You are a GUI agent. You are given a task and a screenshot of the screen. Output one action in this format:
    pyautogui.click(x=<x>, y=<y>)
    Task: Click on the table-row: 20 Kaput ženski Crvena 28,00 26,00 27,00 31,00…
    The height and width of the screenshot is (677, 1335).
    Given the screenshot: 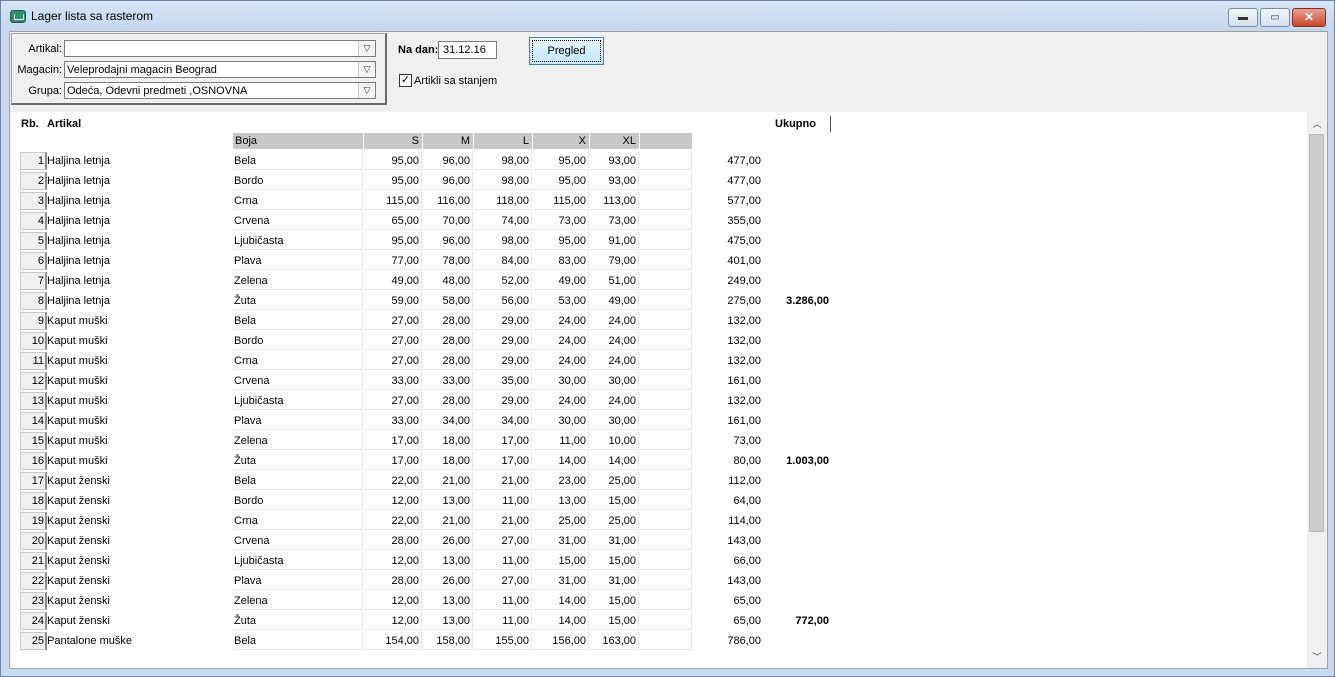 What is the action you would take?
    pyautogui.click(x=656, y=541)
    